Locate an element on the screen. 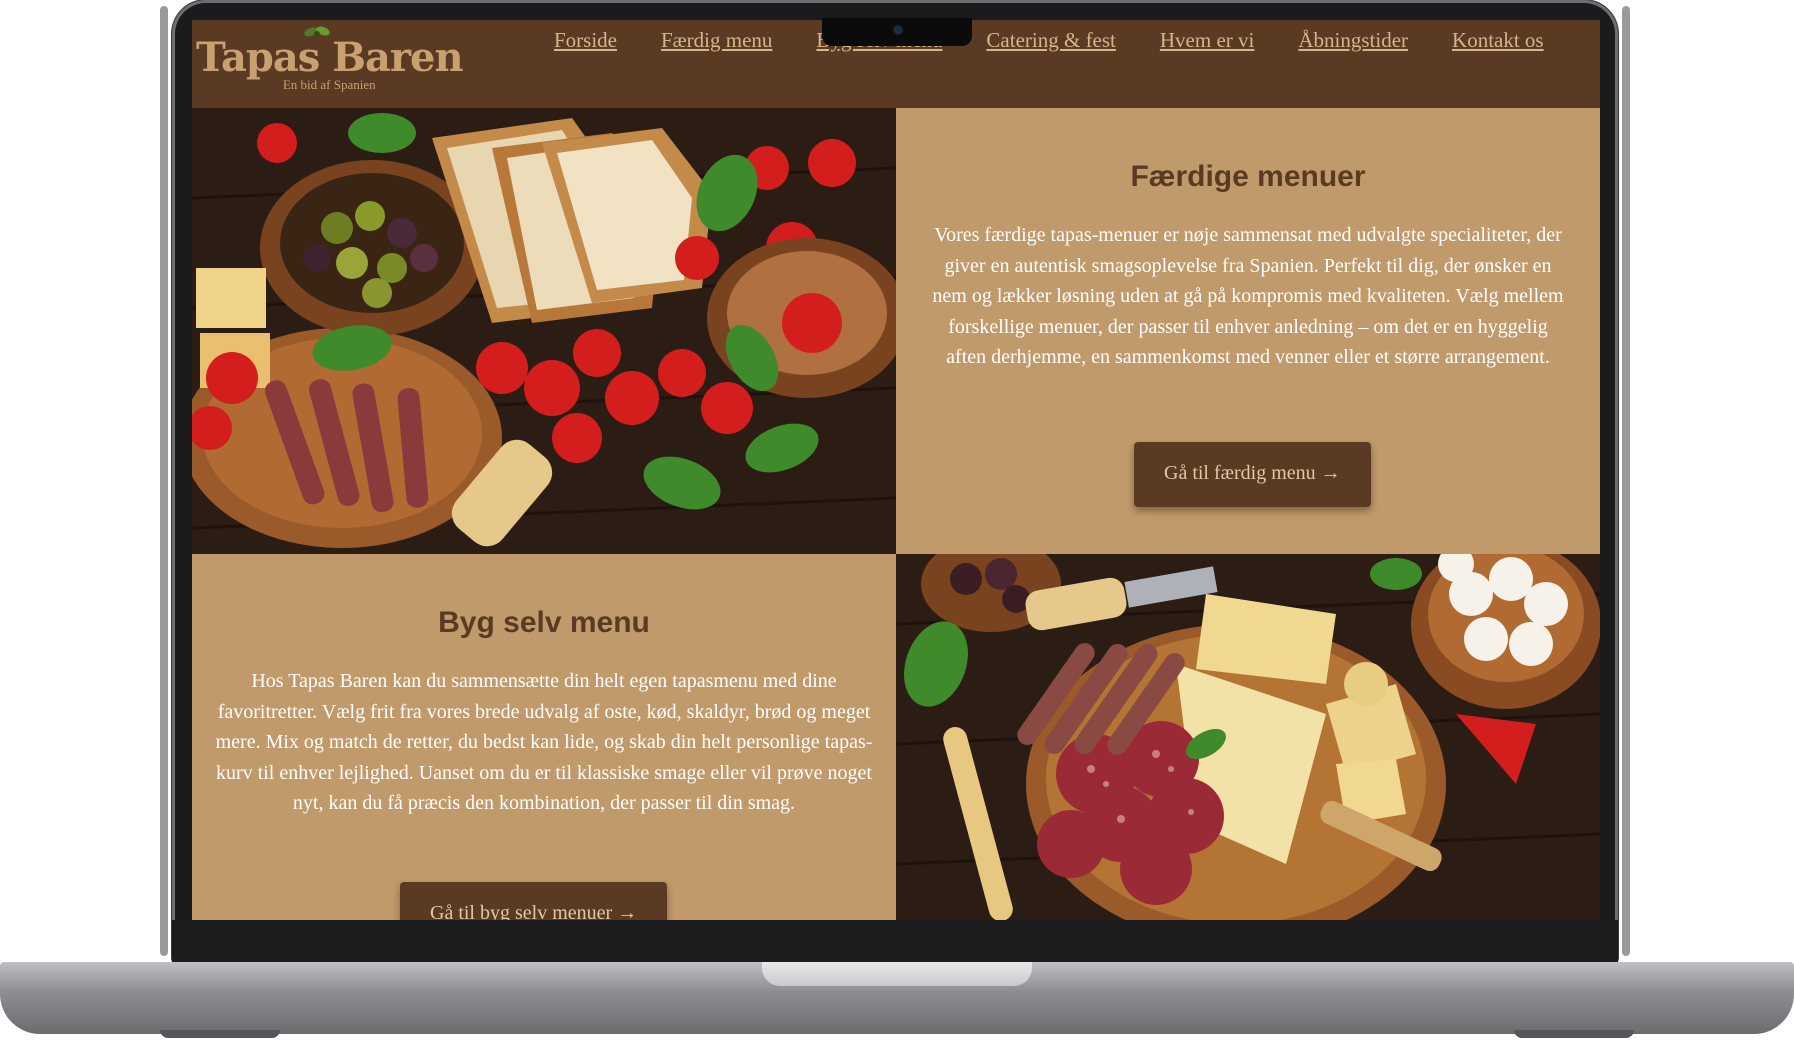 The width and height of the screenshot is (1794, 1040). nav-link-catering: Catering & fest is located at coordinates (1050, 40).